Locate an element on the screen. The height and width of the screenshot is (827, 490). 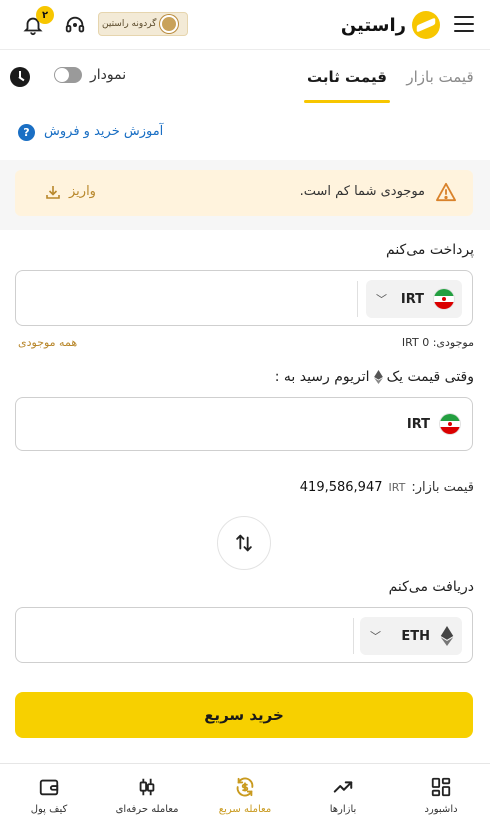
receive-currency-code: ETH is located at coordinates (415, 636).